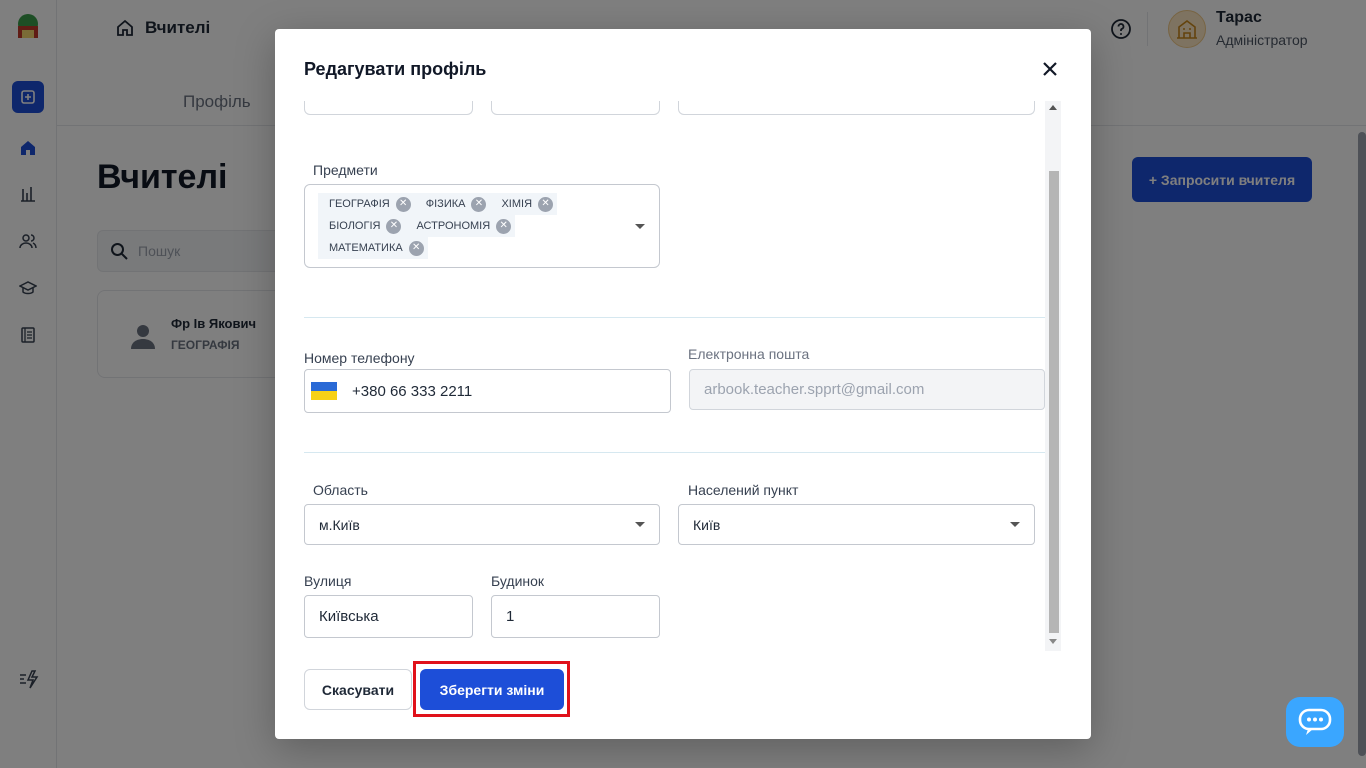 Image resolution: width=1366 pixels, height=768 pixels. Describe the element at coordinates (358, 689) in the screenshot. I see `cancel-button: Скасувати` at that location.